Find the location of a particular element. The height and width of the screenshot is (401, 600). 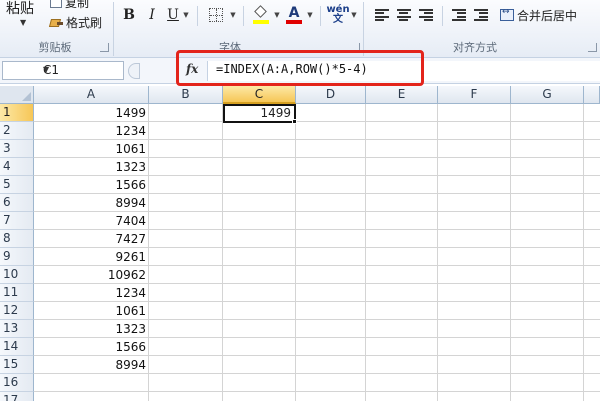

phonetic-guide-button: wén 文 is located at coordinates (338, 14).